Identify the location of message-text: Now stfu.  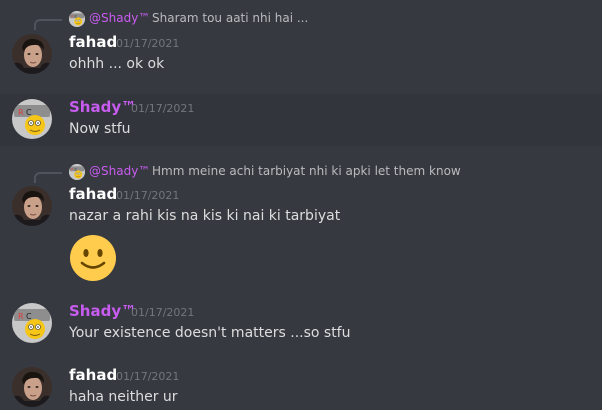
(100, 129).